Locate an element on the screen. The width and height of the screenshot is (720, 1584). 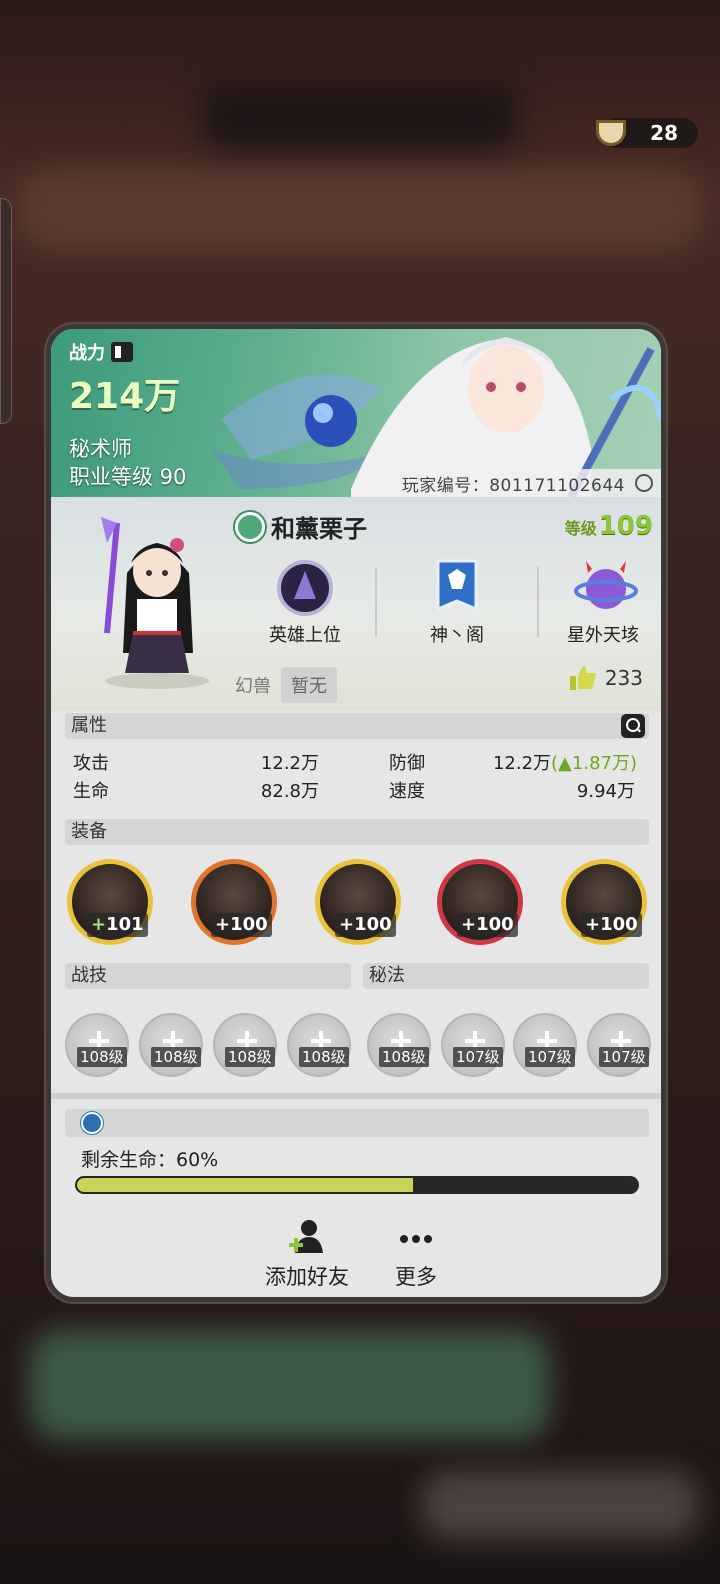
add-friend-label: 添加好友 is located at coordinates (307, 1277).